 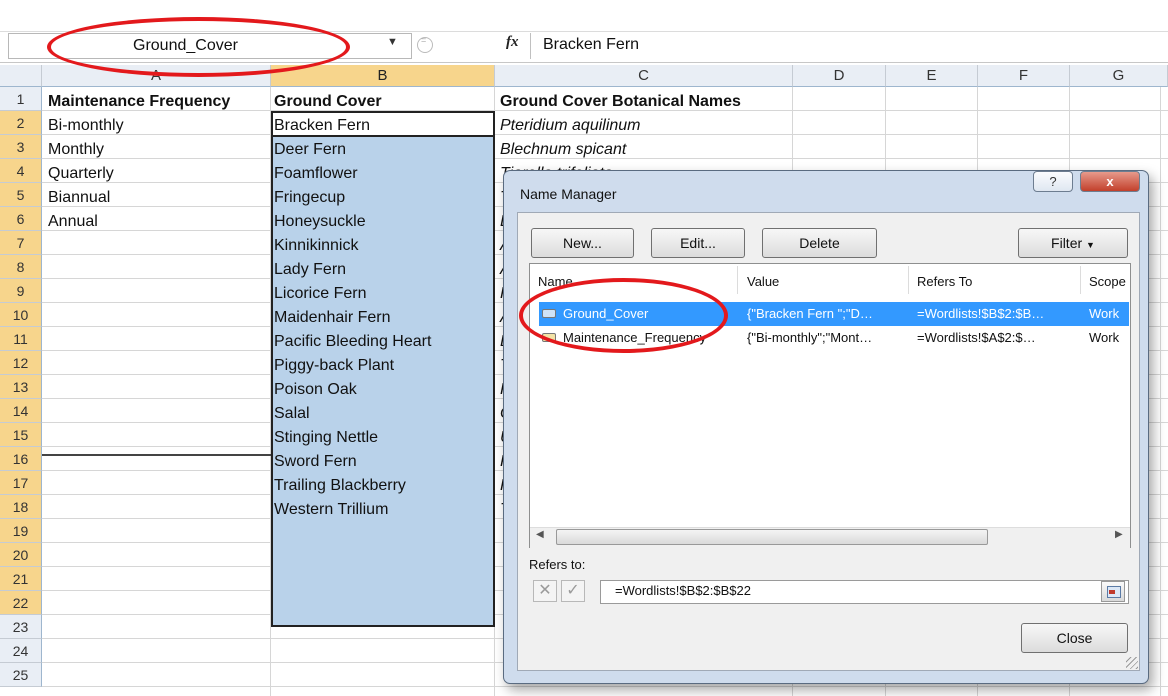 I want to click on row-header: 10, so click(x=21, y=315).